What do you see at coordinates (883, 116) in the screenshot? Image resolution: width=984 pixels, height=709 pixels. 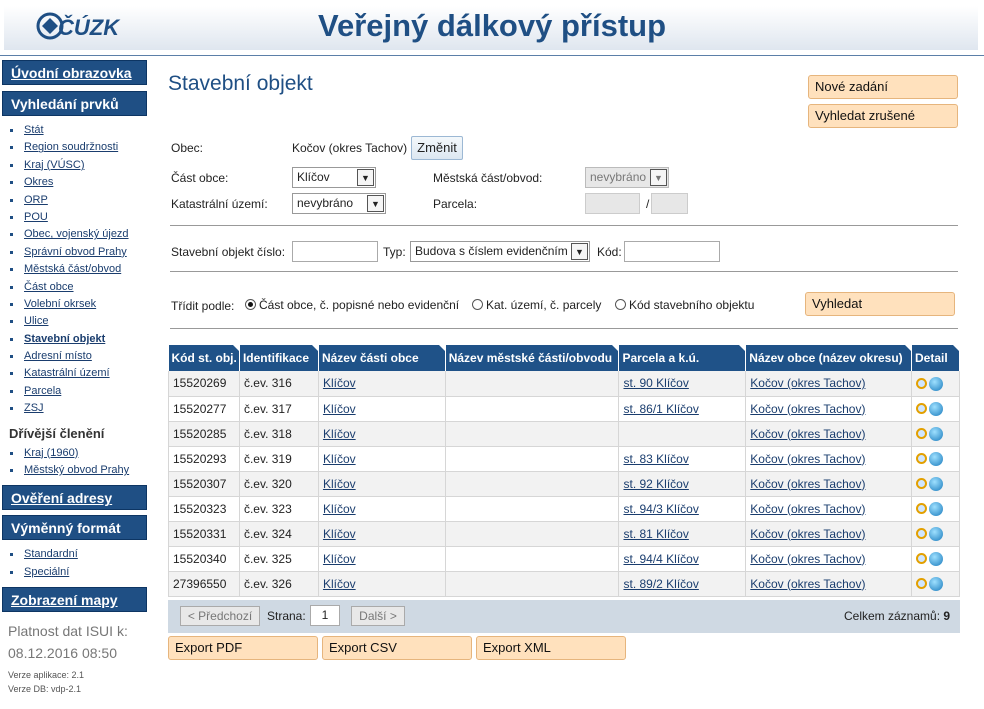 I see `search-cancelled-button: Vyhledat zrušené` at bounding box center [883, 116].